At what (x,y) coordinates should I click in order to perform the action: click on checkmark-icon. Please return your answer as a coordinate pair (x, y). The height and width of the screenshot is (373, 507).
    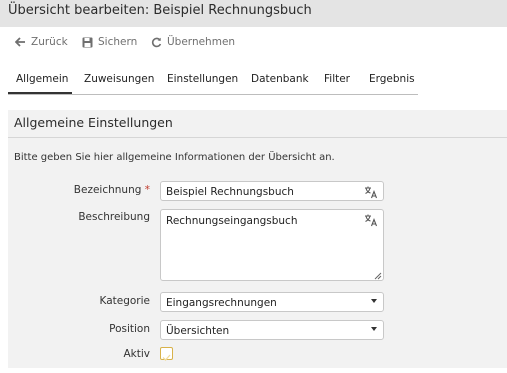
    Looking at the image, I should click on (166, 357).